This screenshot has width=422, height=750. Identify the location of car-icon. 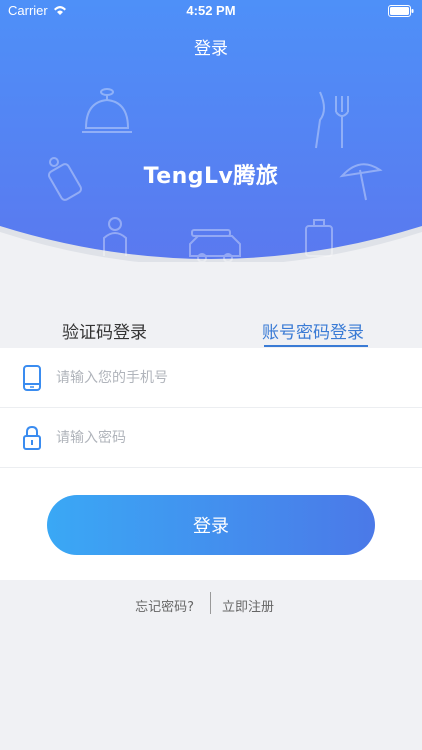
(215, 245).